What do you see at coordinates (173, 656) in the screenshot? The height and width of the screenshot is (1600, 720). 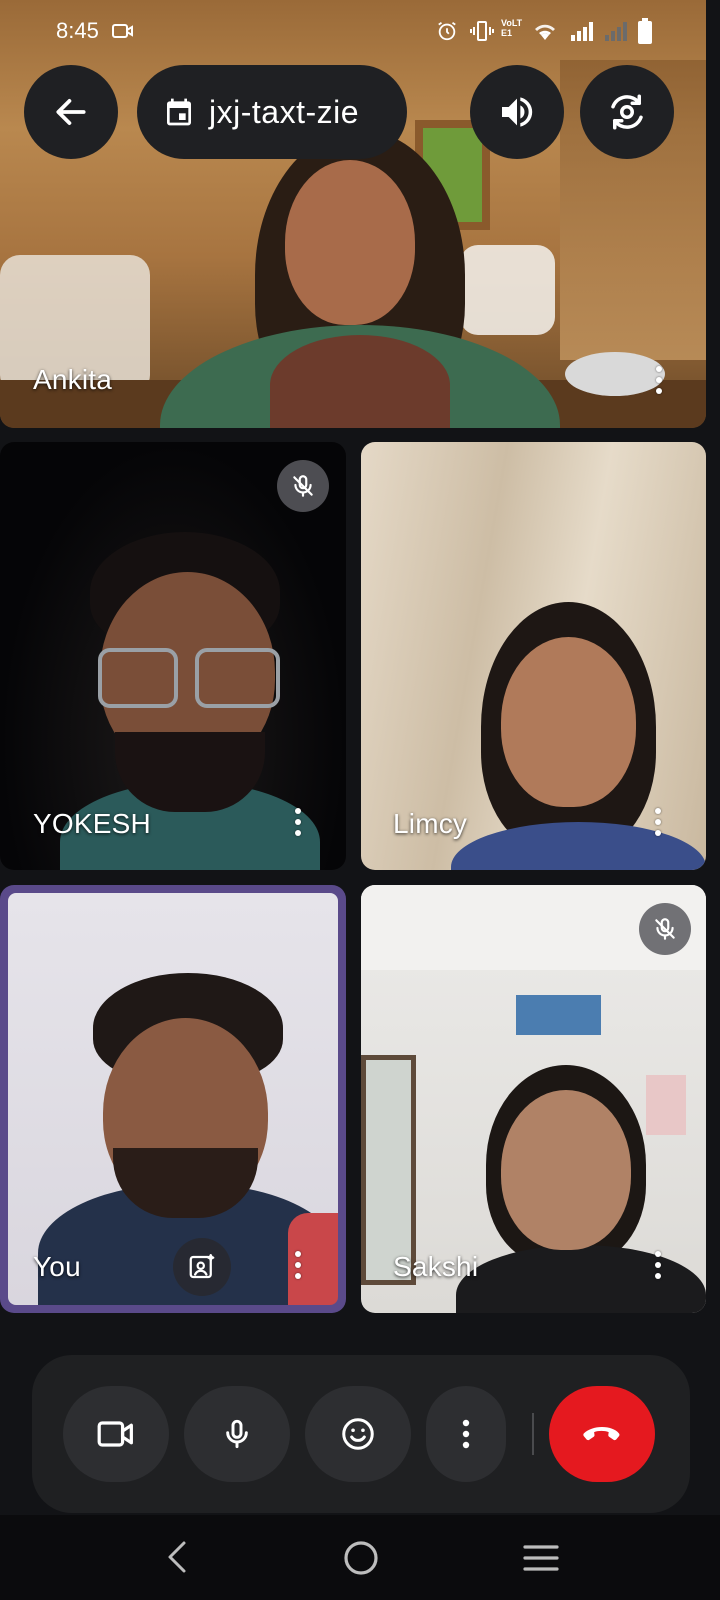 I see `participant-tile-yokesh: YOKESH` at bounding box center [173, 656].